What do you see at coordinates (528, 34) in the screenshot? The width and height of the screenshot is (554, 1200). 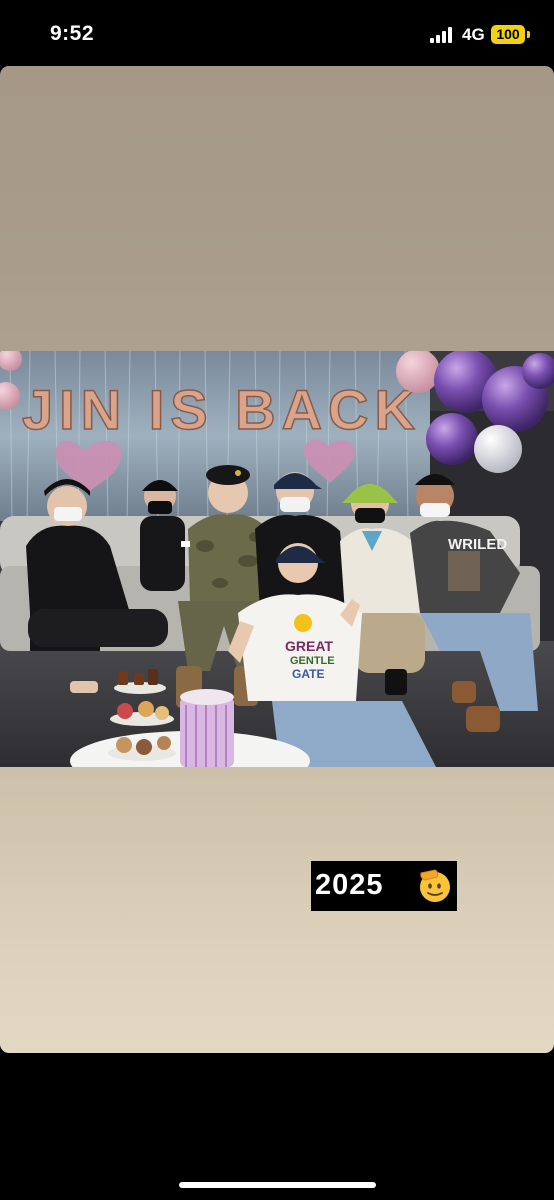 I see `battery-tip` at bounding box center [528, 34].